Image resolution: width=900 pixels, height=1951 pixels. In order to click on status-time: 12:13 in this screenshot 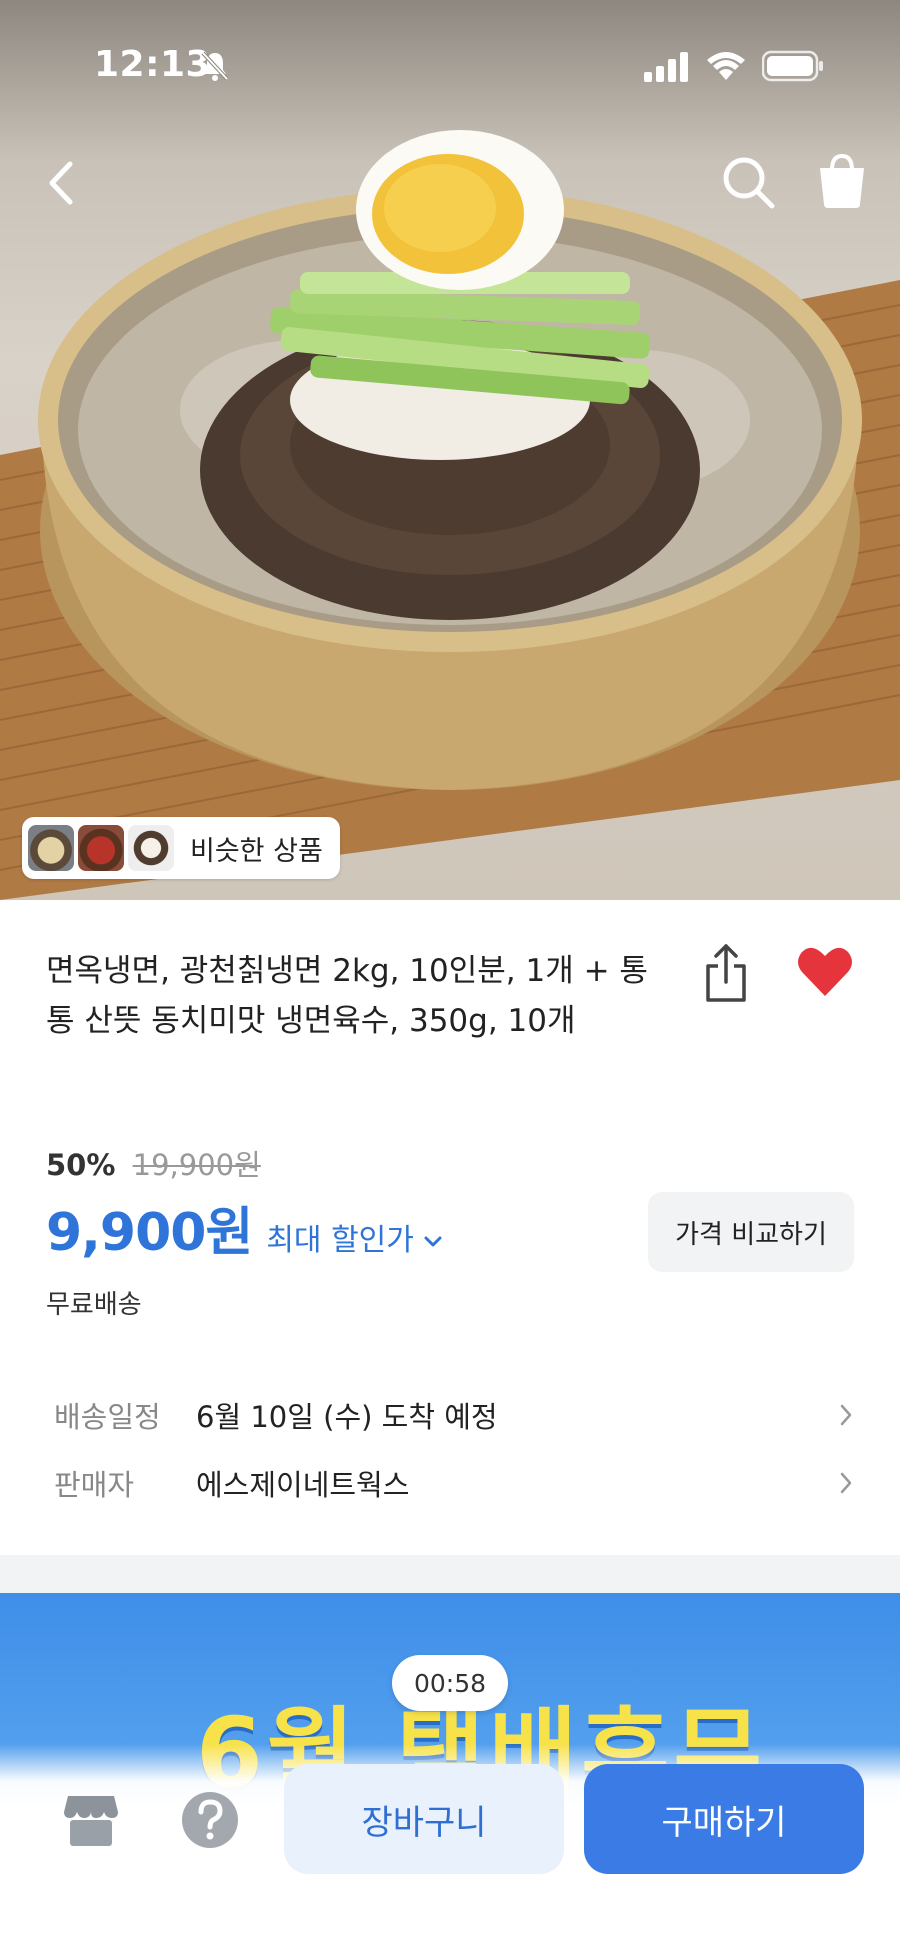, I will do `click(153, 64)`.